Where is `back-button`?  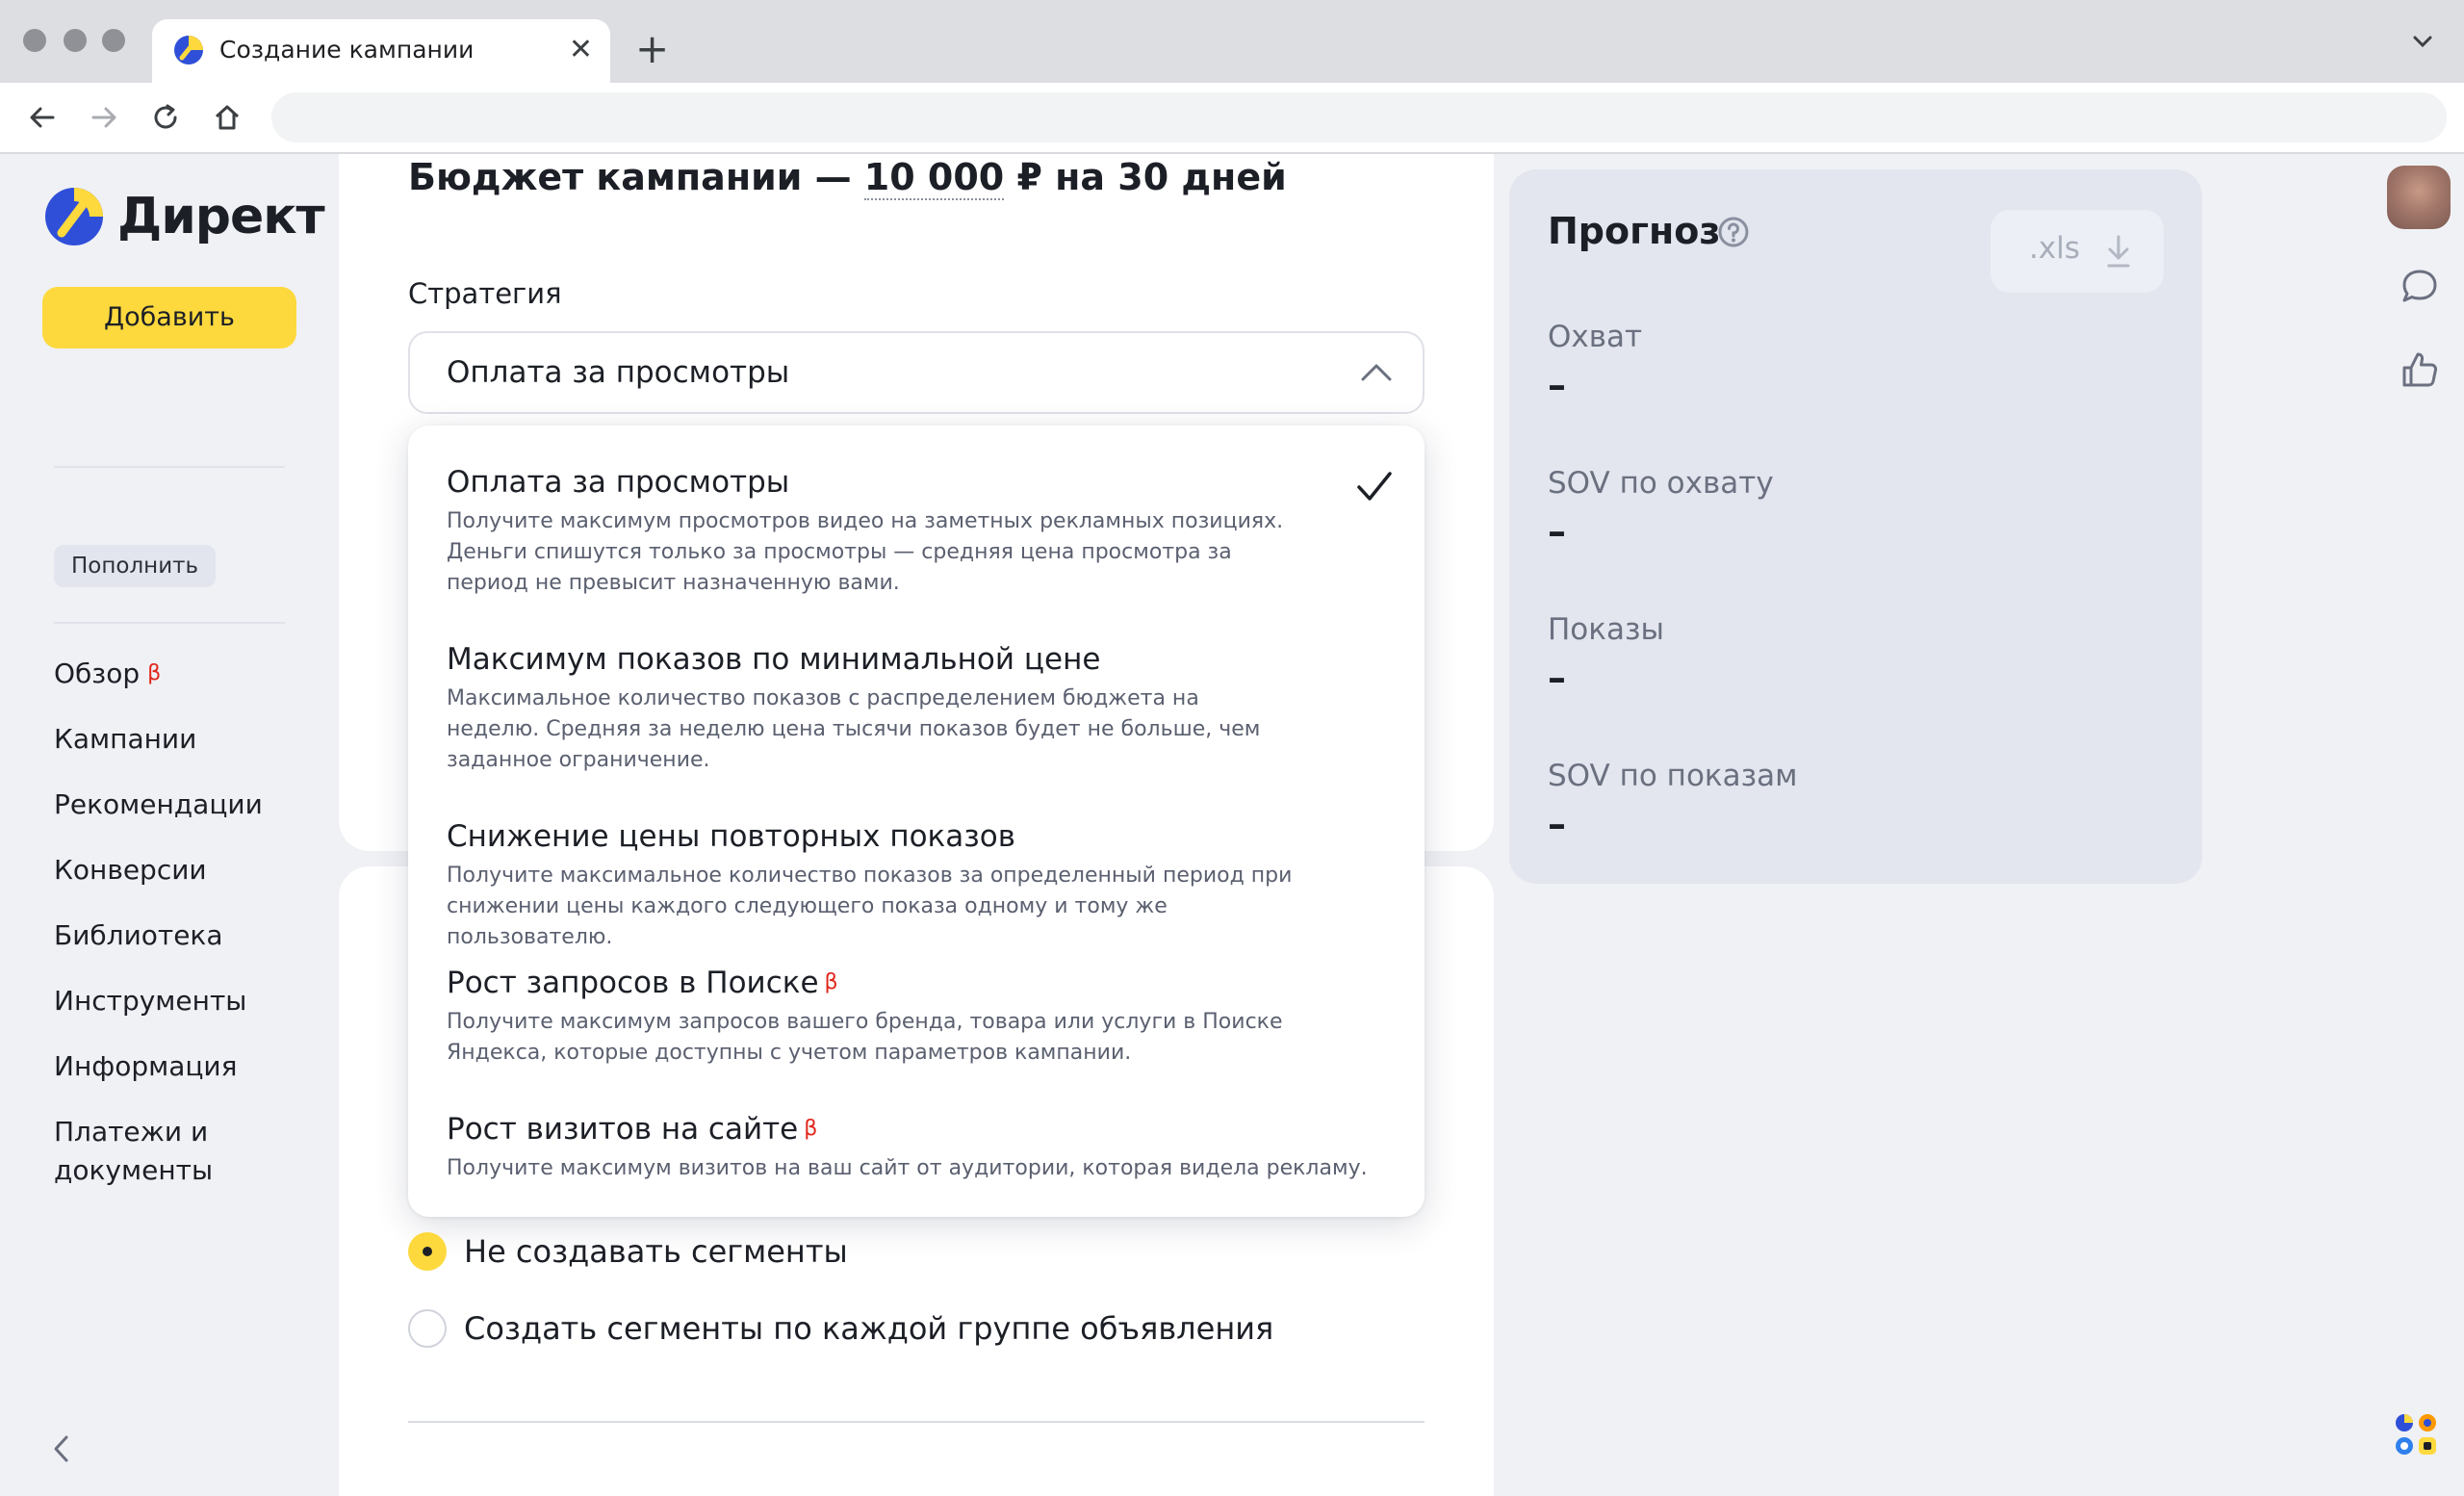
back-button is located at coordinates (42, 117).